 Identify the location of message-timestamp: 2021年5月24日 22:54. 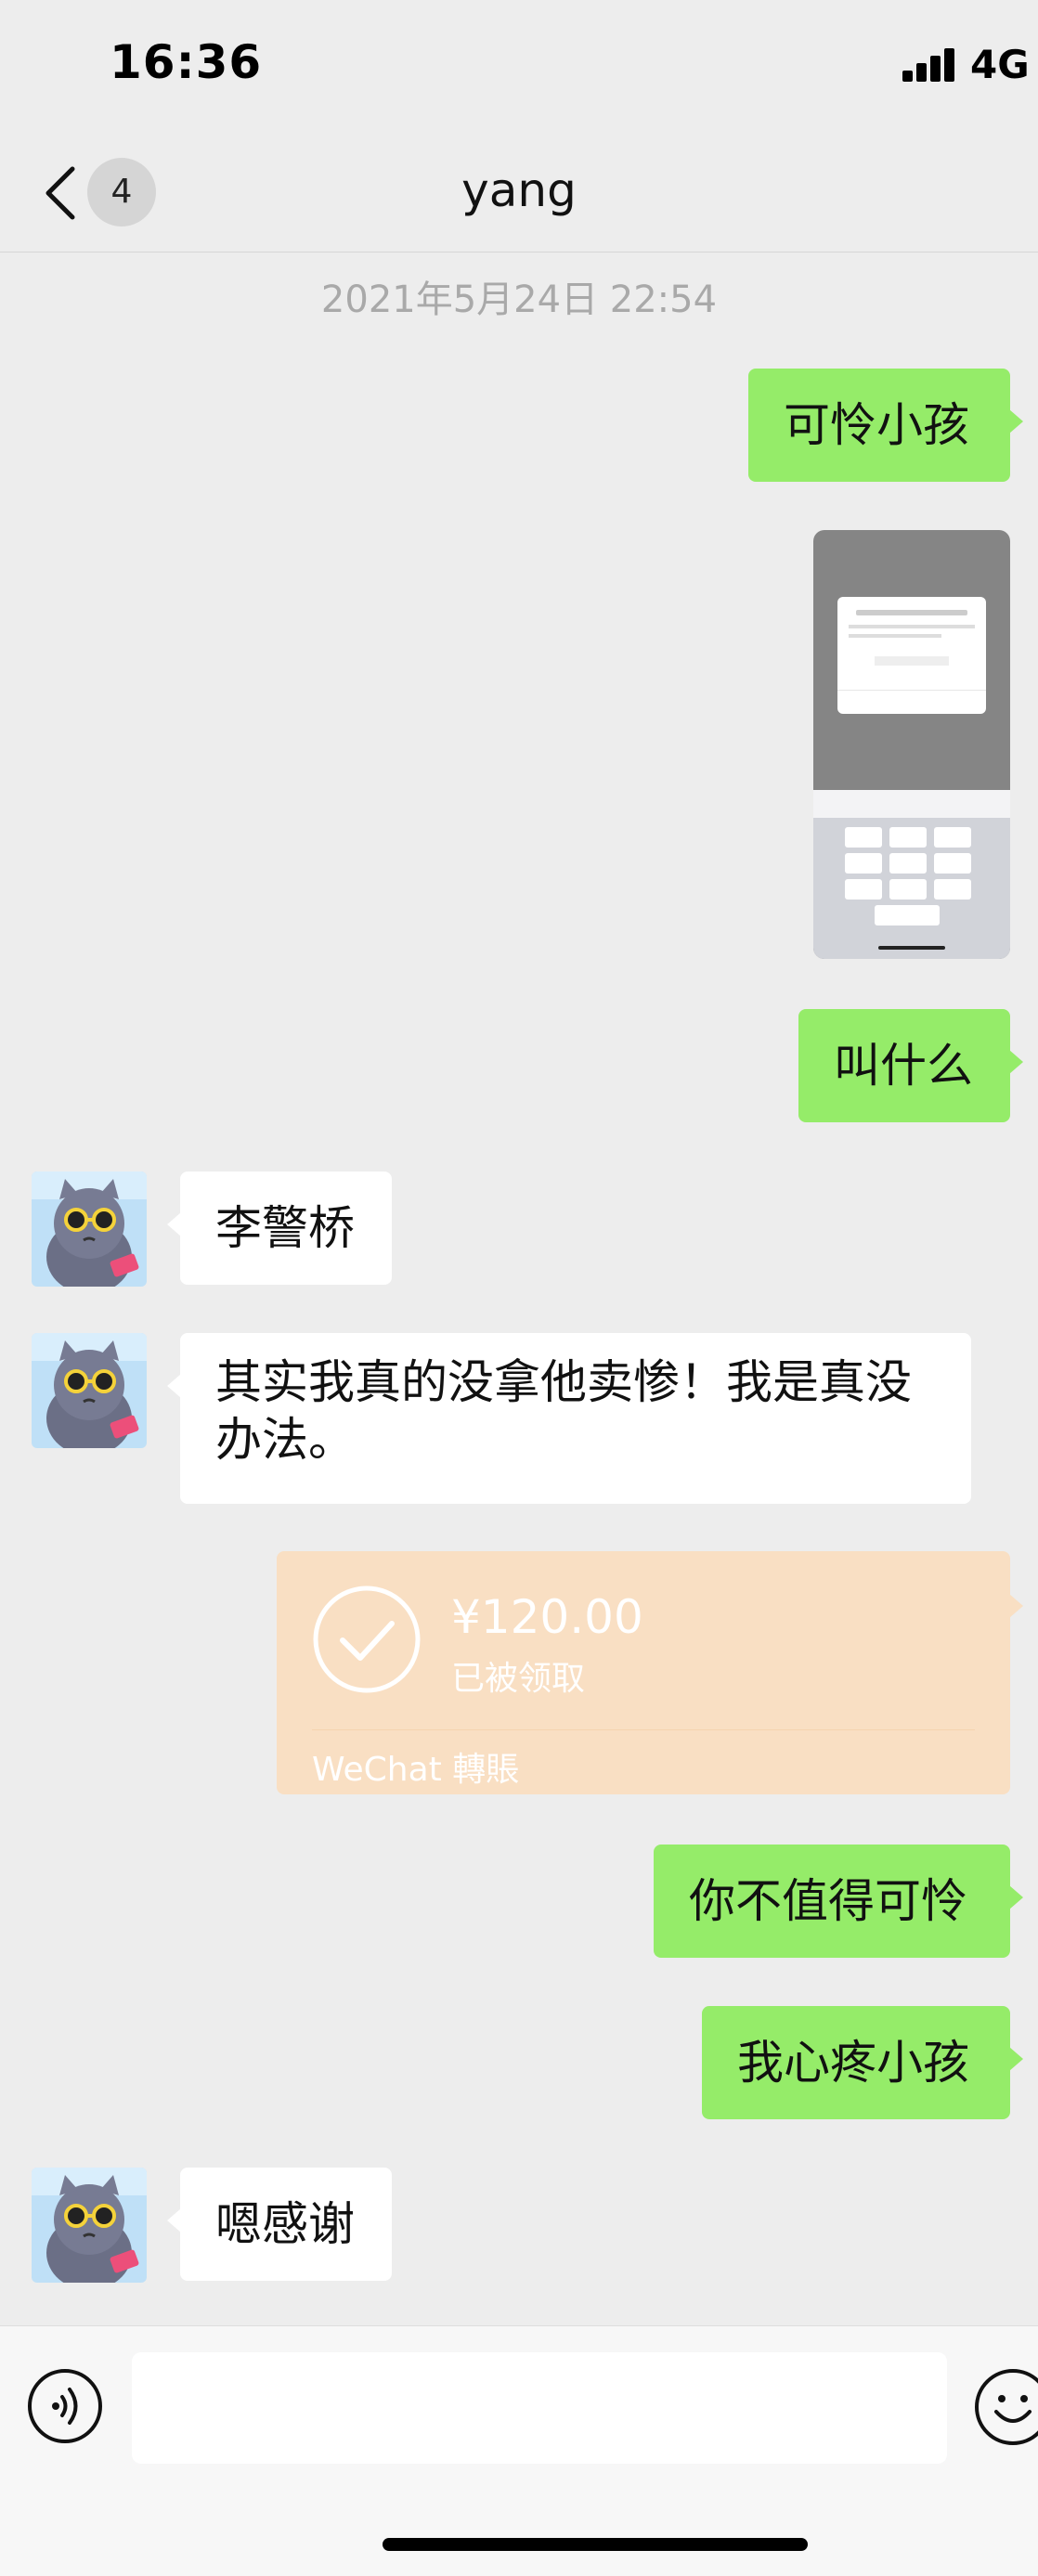
(519, 299).